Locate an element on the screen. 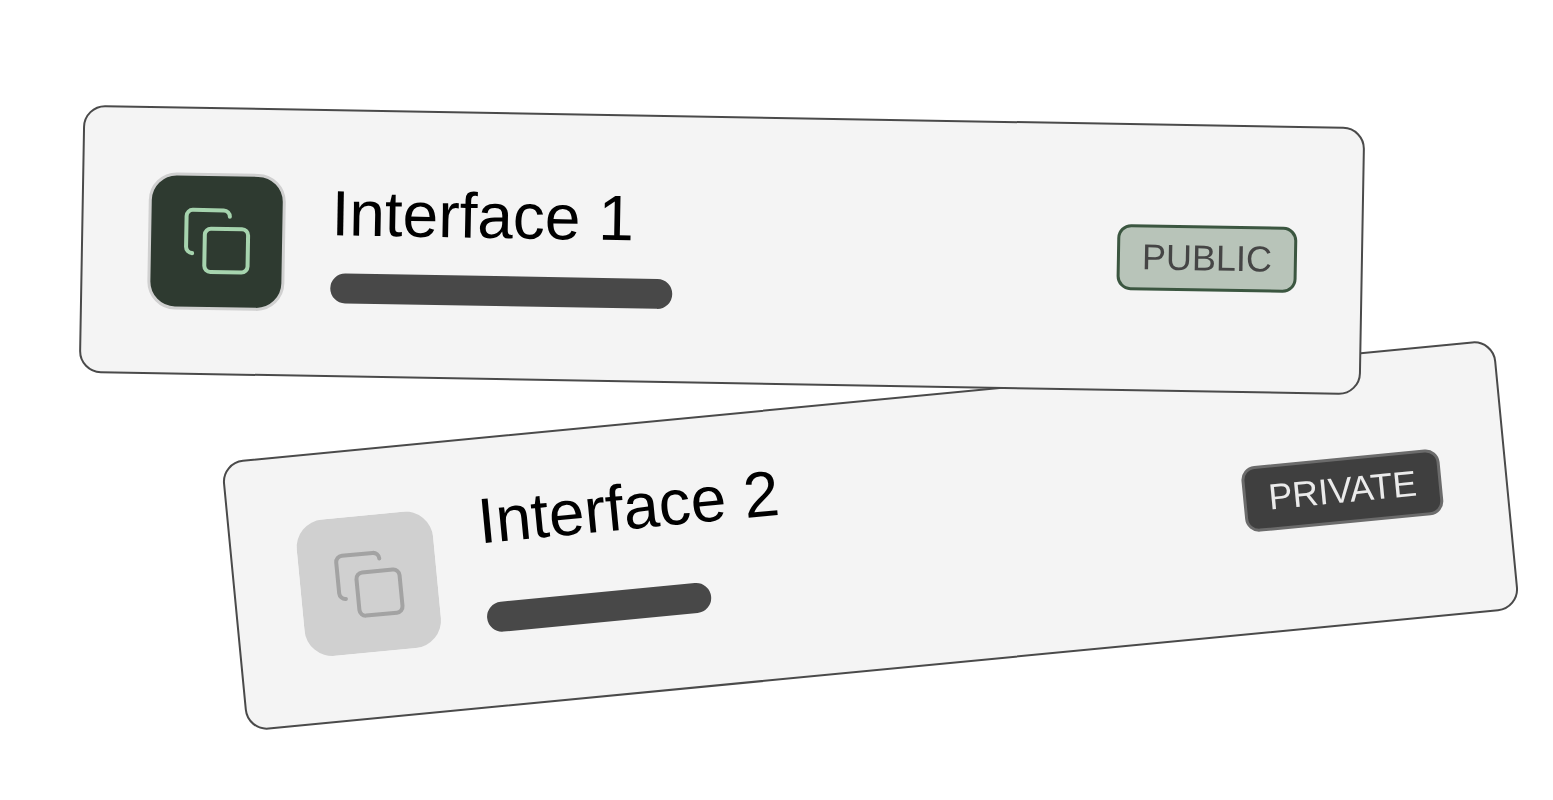  visibility-badge: PRIVATE is located at coordinates (1342, 490).